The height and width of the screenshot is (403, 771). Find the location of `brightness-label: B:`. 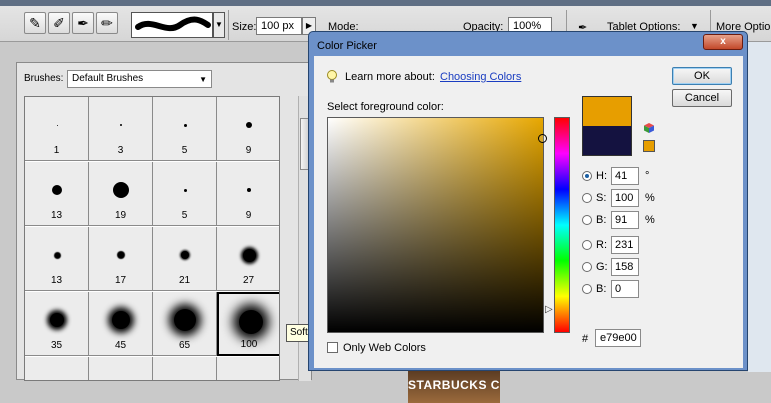

brightness-label: B: is located at coordinates (601, 220).